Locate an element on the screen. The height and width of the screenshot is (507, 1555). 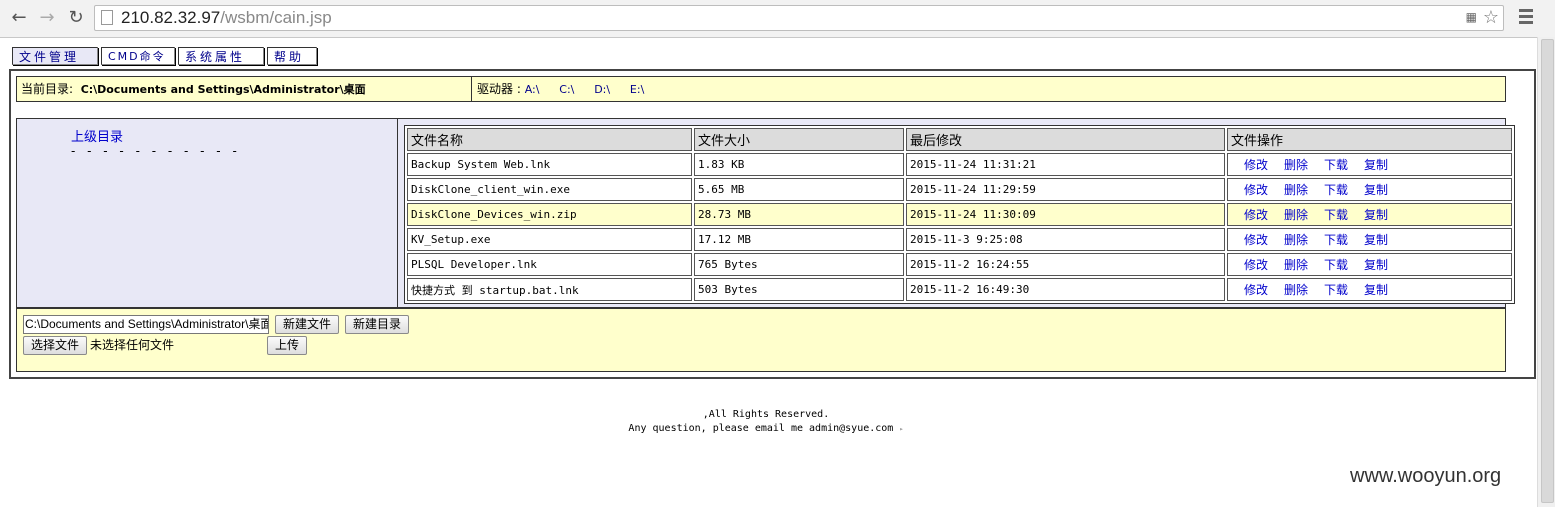
drive-c-link: C:\ is located at coordinates (566, 89).